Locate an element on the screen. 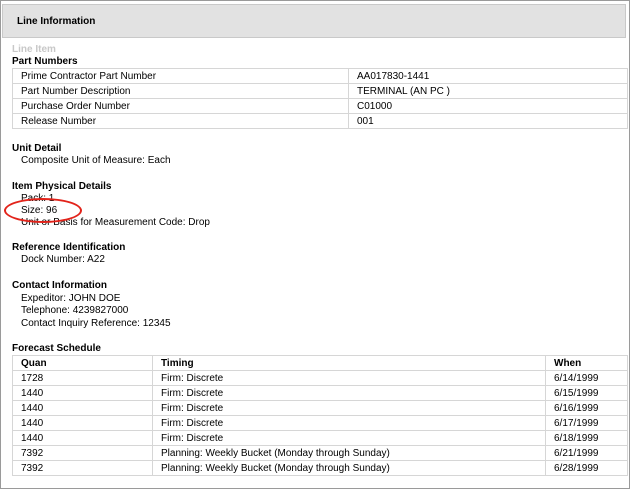  when-header: When is located at coordinates (586, 363).